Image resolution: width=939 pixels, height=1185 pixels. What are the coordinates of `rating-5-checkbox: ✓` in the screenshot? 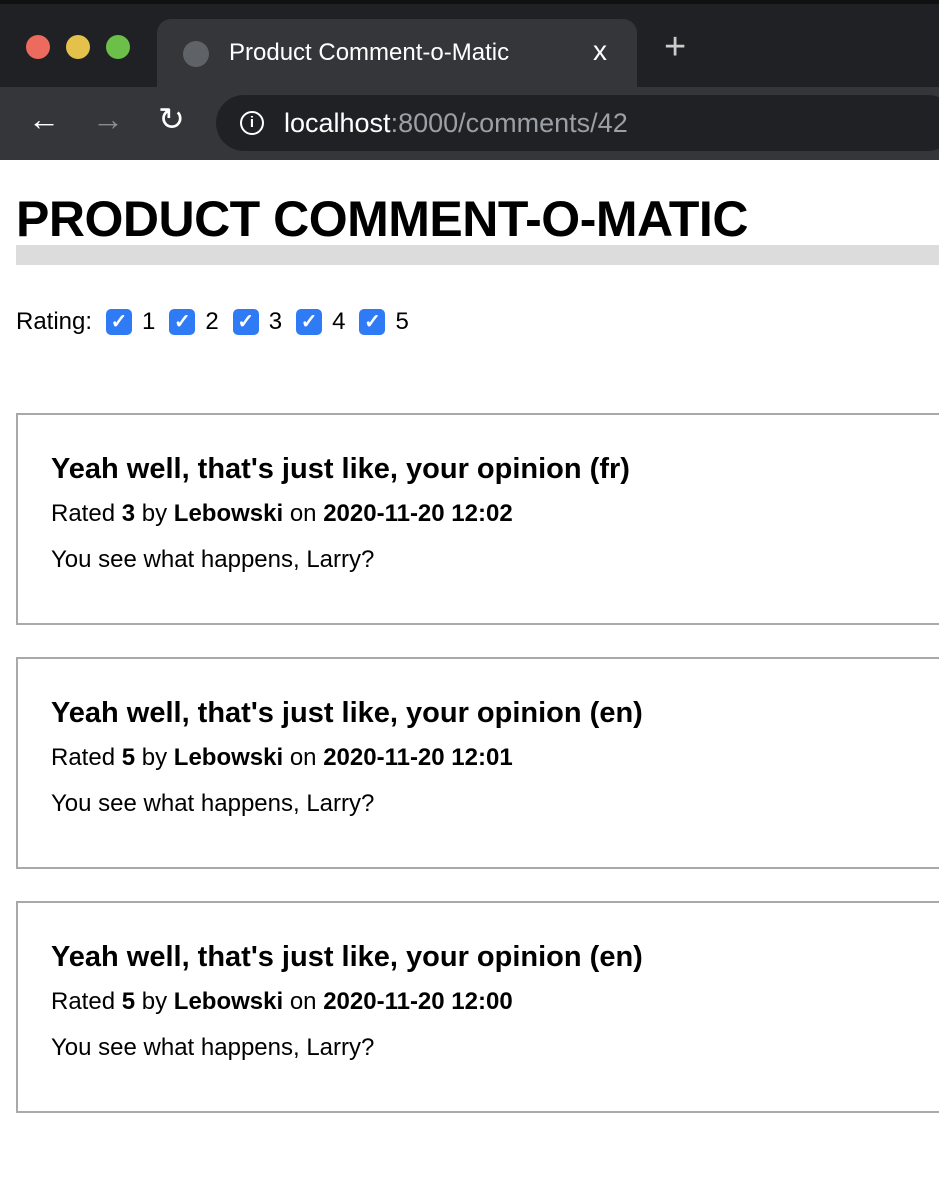 It's located at (372, 322).